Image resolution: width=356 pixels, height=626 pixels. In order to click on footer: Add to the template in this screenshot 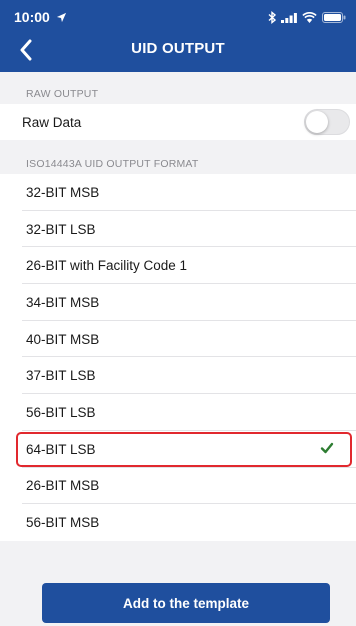, I will do `click(178, 602)`.